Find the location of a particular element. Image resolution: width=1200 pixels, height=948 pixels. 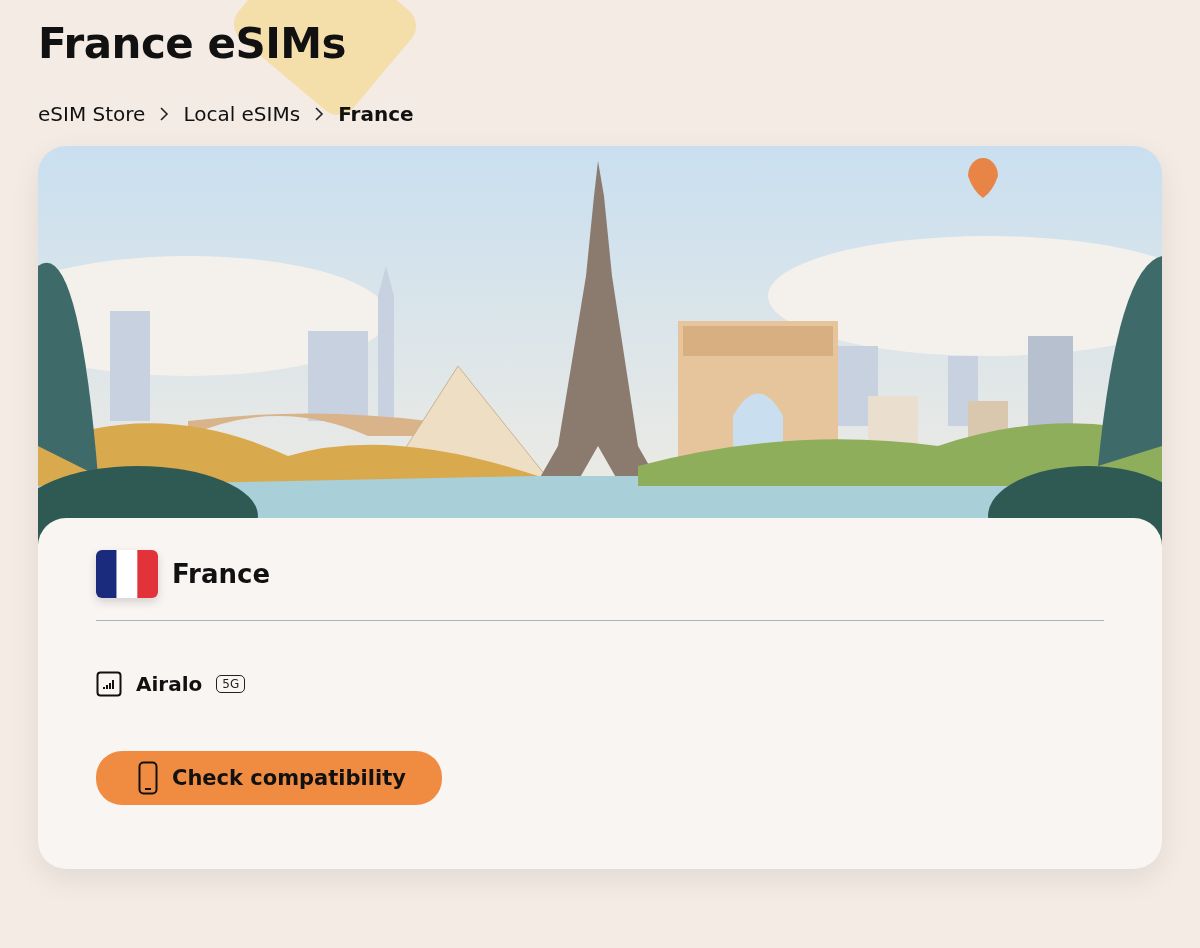

operator-name: Airalo is located at coordinates (169, 684).